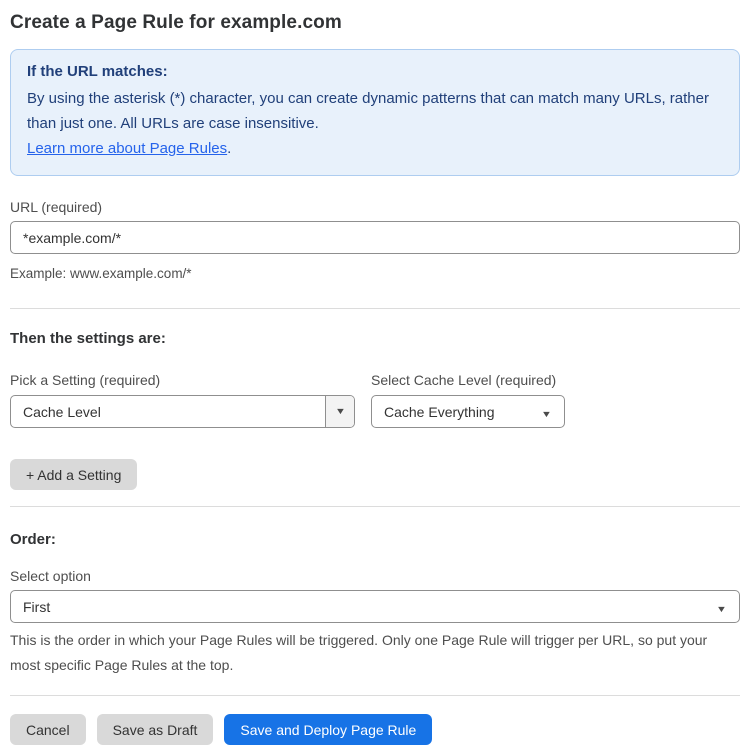  I want to click on cache-level-value: Cache Everything, so click(439, 411).